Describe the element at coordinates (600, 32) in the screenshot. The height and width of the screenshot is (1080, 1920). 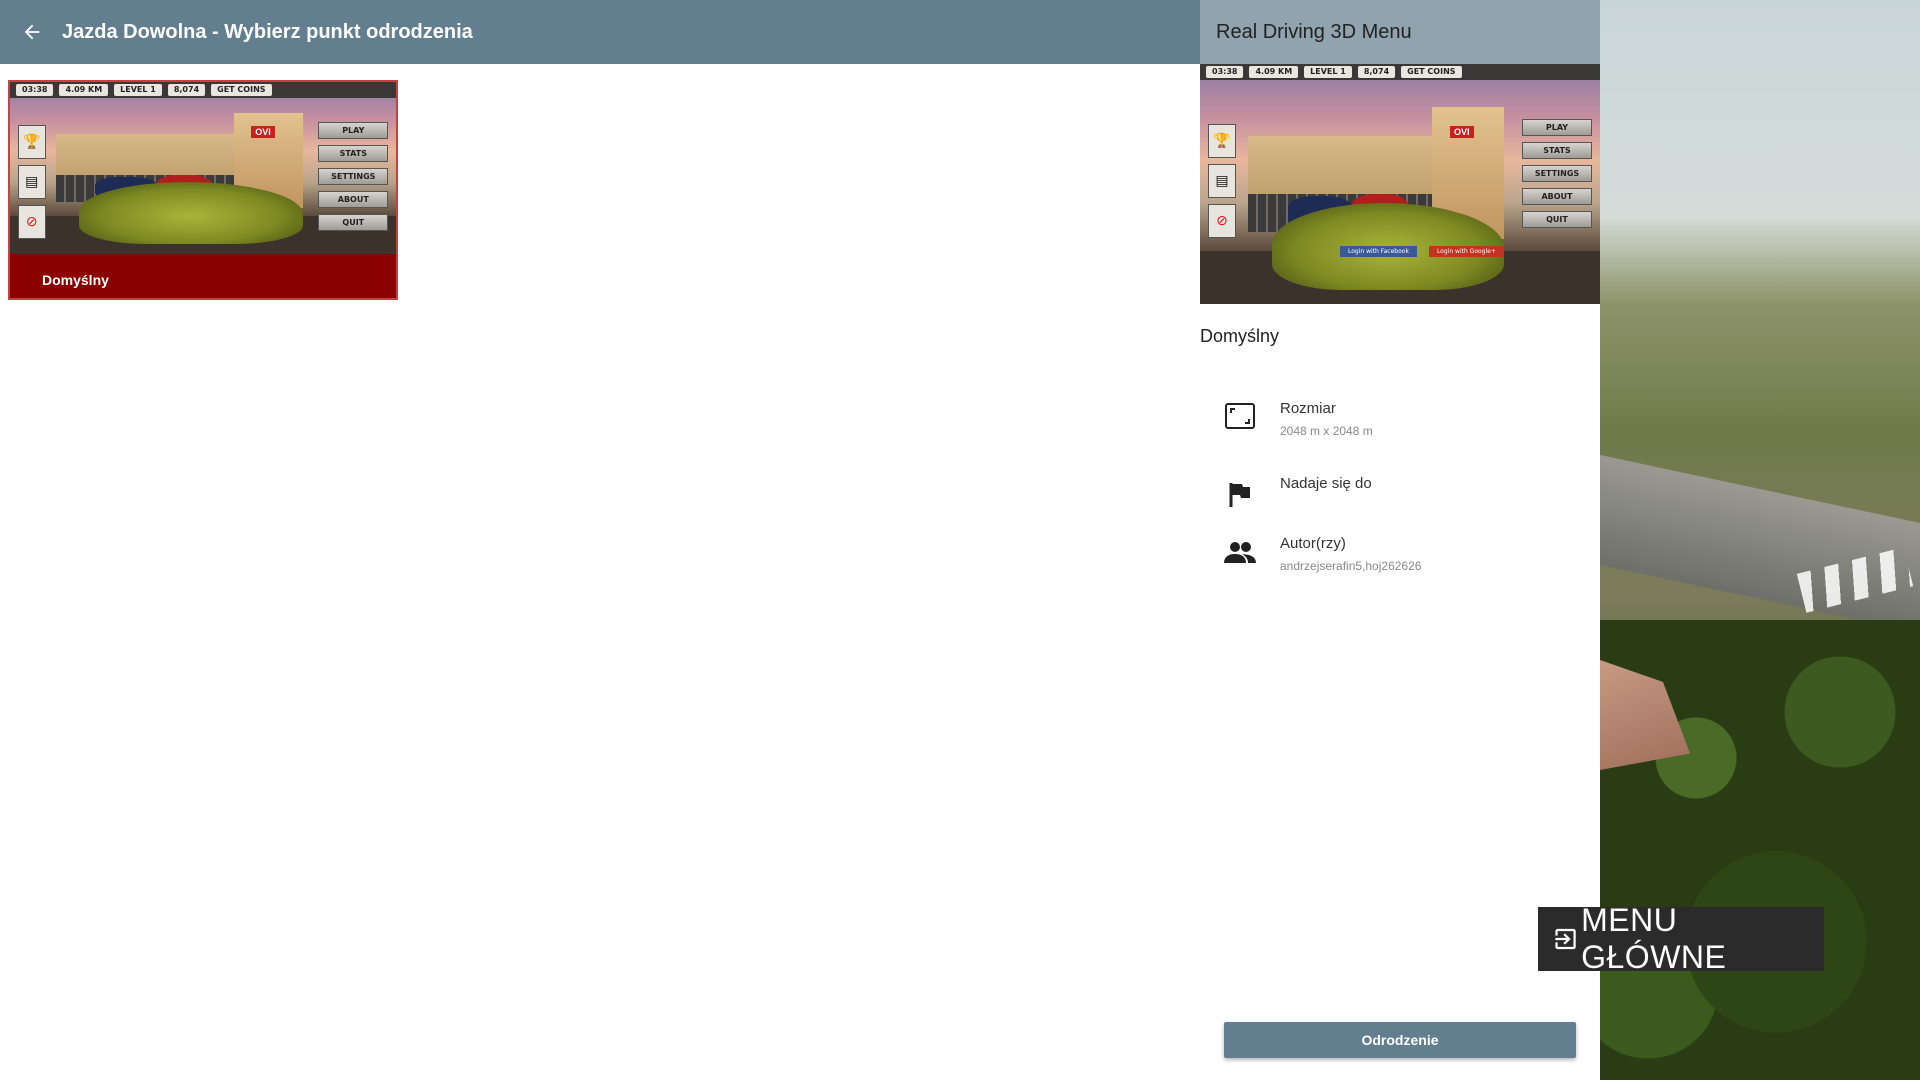
I see `top-app-bar: Jazda Dowolna - Wybierz punkt odrodzenia` at that location.